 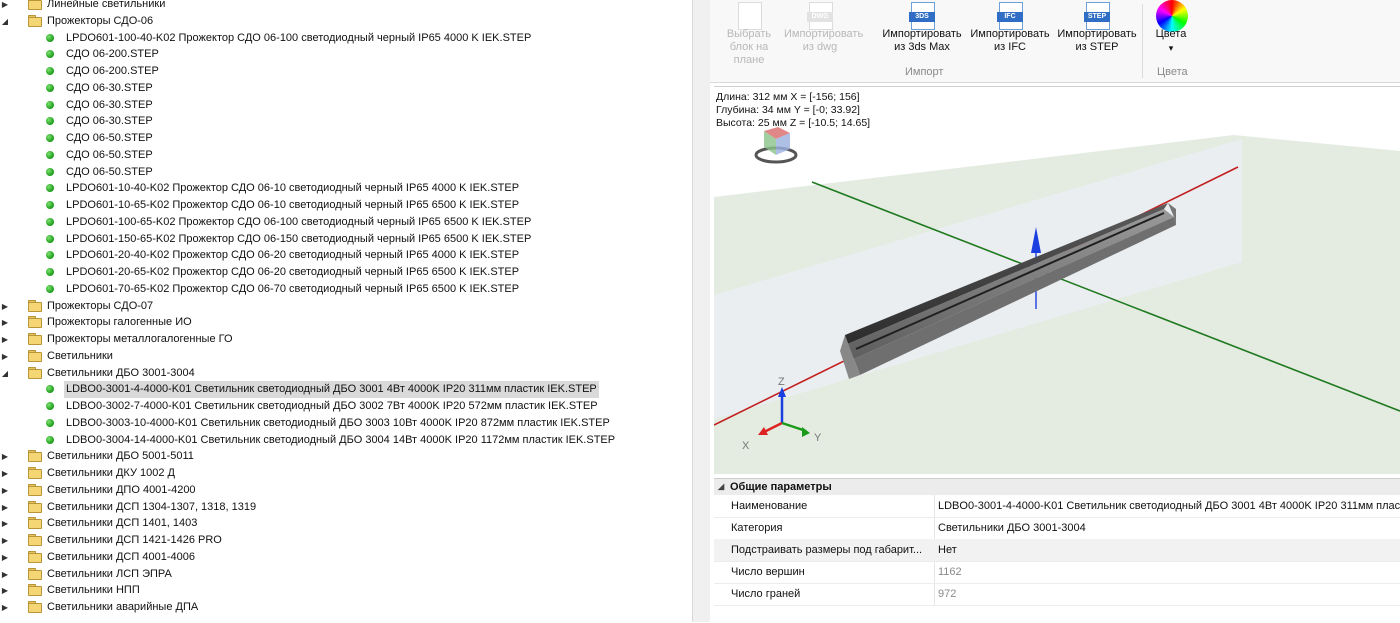 What do you see at coordinates (1057, 528) in the screenshot?
I see `property-row: Категория Светильники ДБО 3001-3004` at bounding box center [1057, 528].